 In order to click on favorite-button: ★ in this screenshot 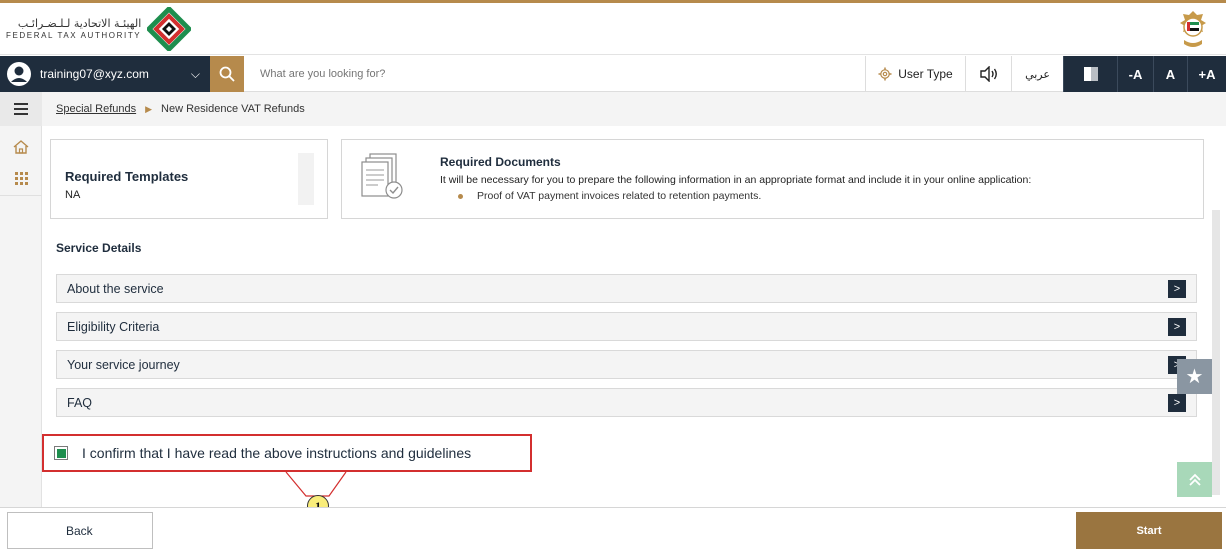, I will do `click(1194, 376)`.